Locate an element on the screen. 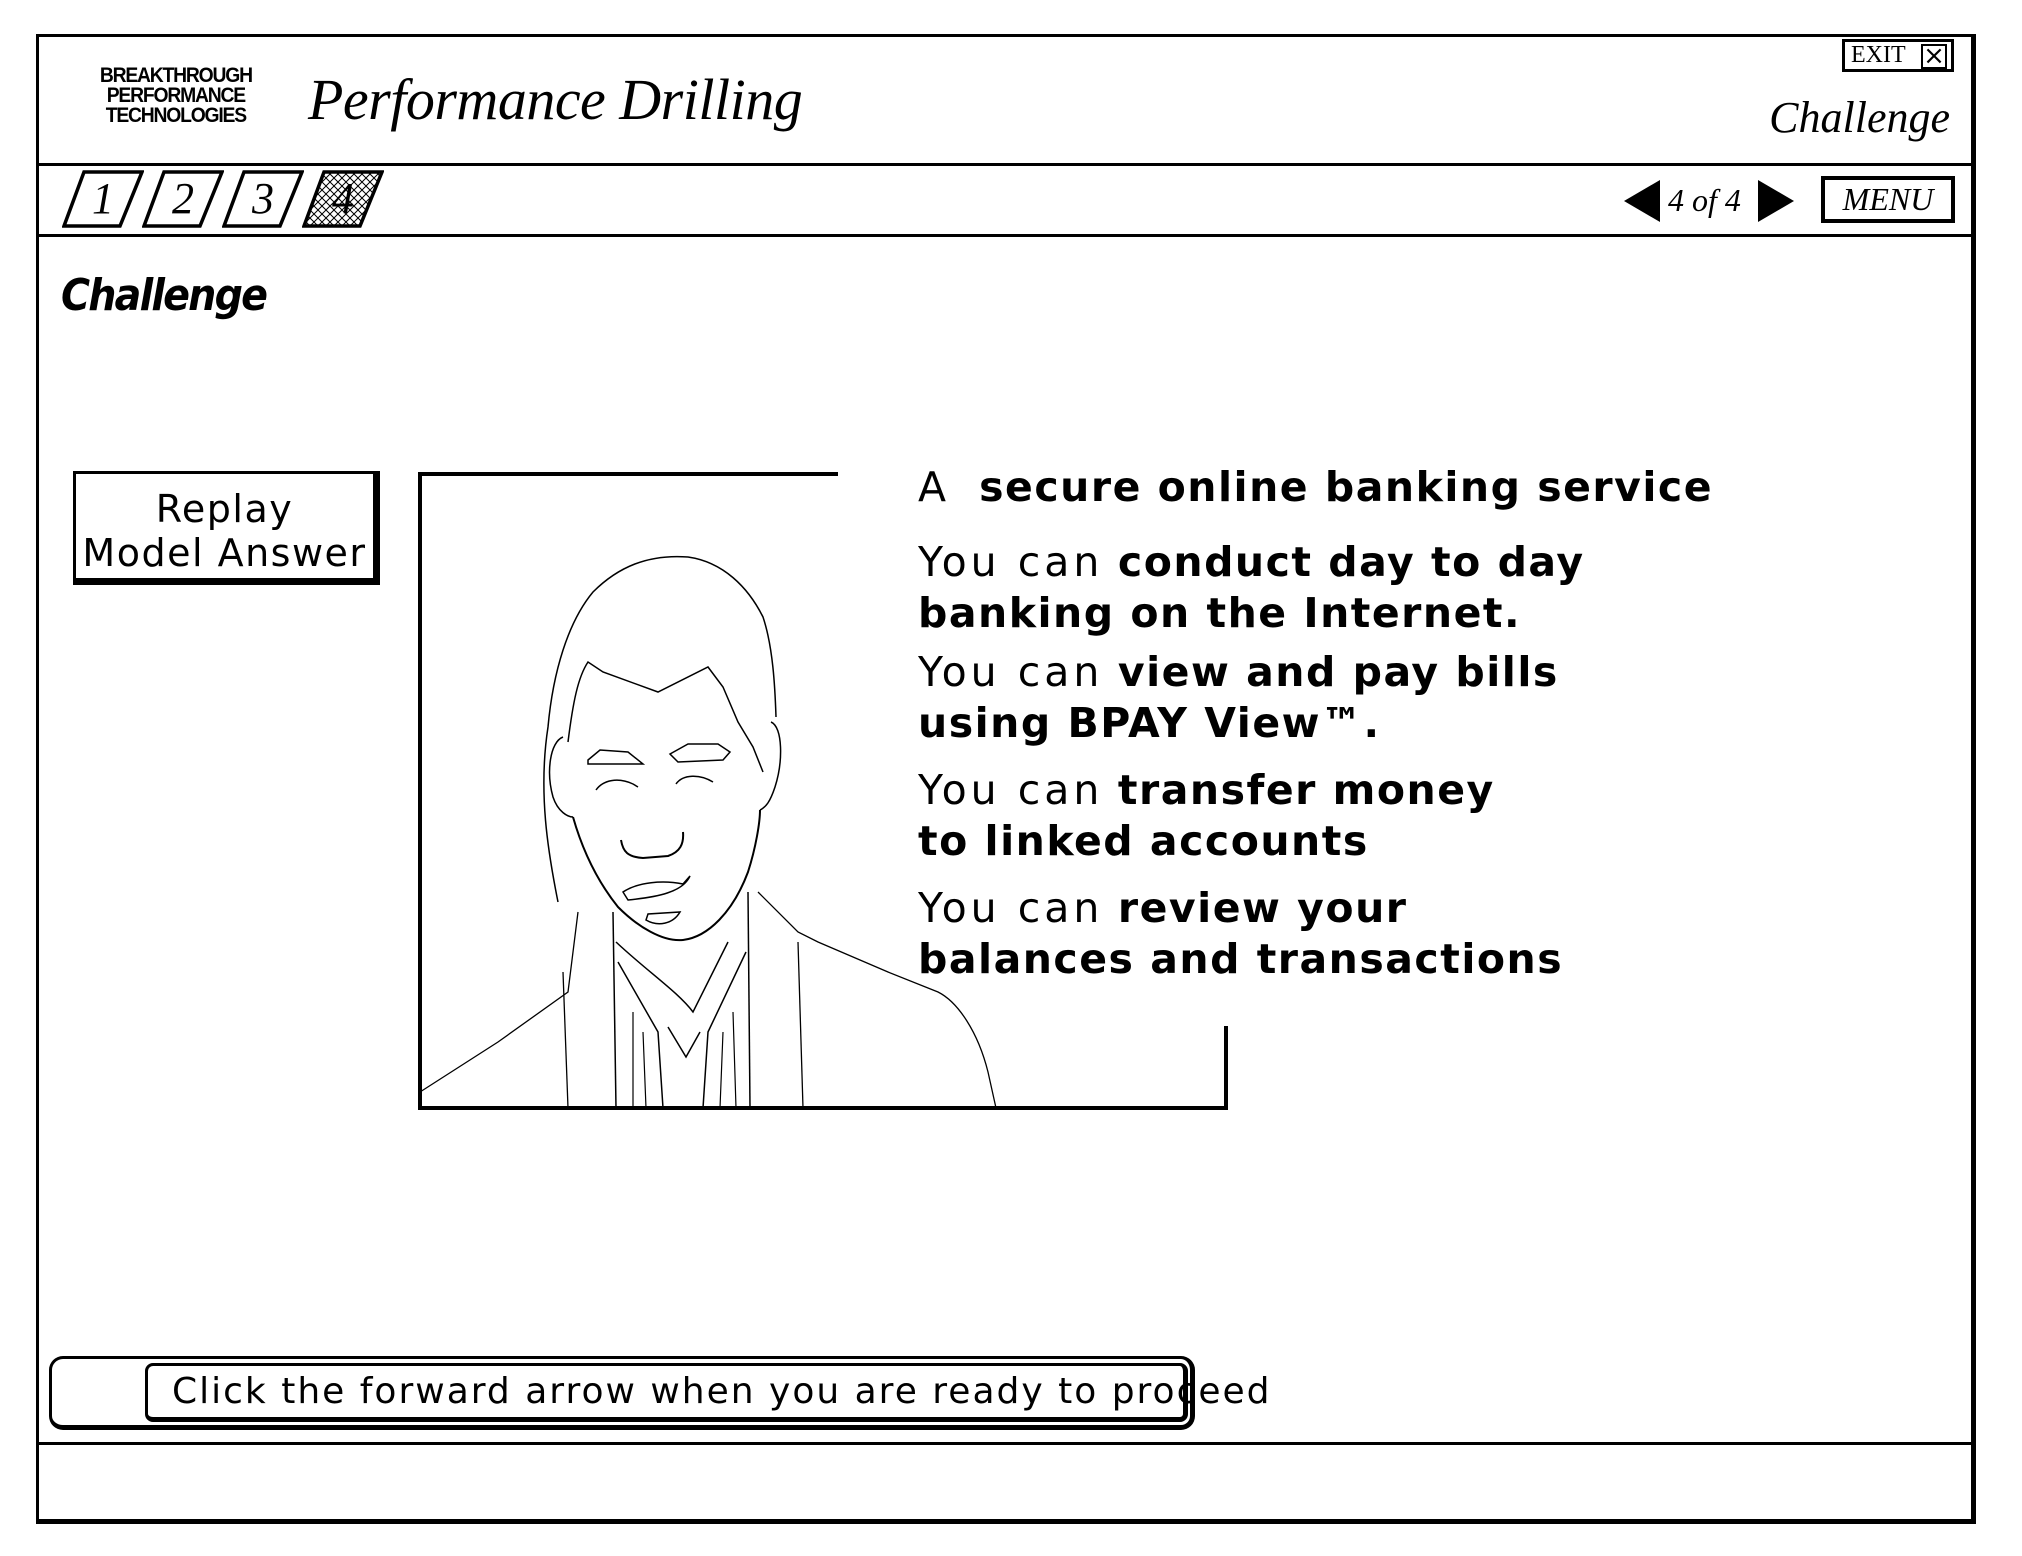  exit-button: EXIT × is located at coordinates (1898, 55).